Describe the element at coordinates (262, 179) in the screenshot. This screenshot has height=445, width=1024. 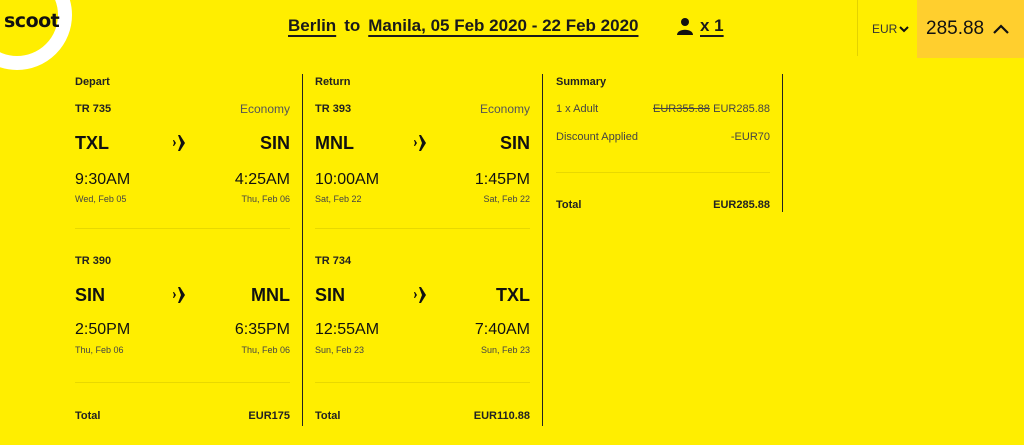
I see `arrival-time: 4:25AM` at that location.